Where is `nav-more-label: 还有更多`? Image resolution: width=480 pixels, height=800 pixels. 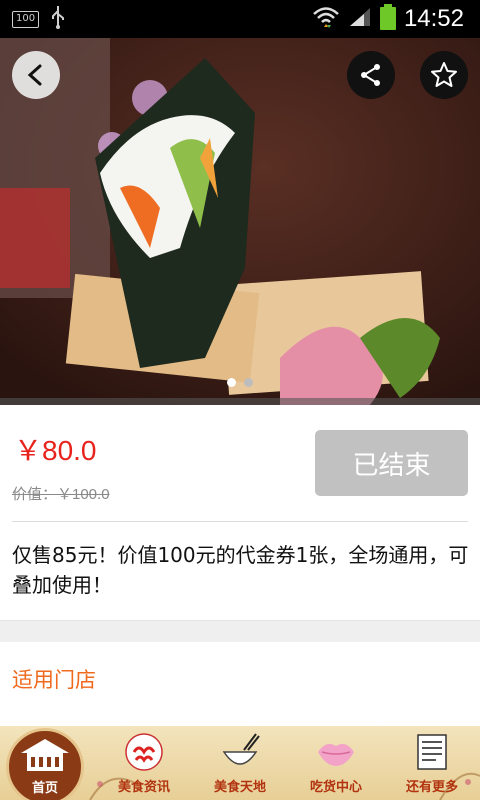 nav-more-label: 还有更多 is located at coordinates (431, 787).